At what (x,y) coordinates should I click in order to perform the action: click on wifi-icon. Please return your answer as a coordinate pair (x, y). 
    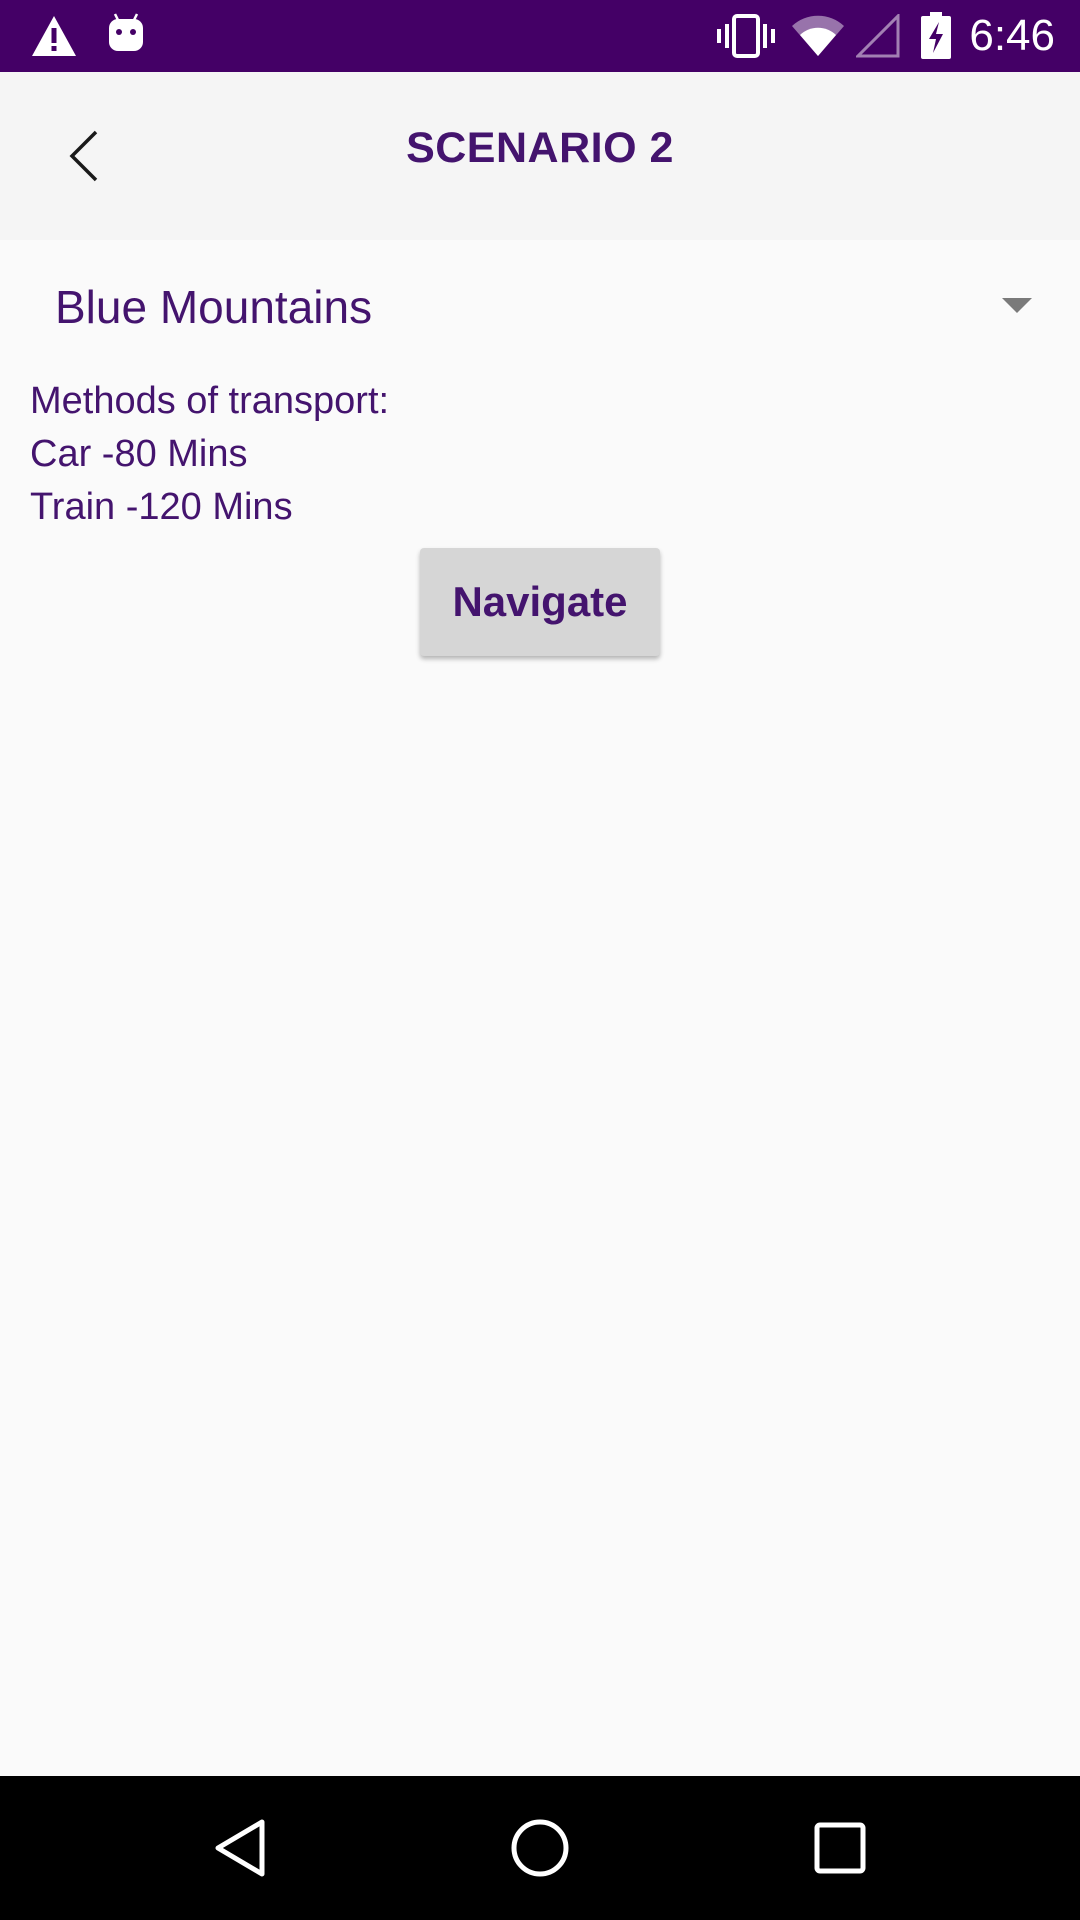
    Looking at the image, I should click on (818, 38).